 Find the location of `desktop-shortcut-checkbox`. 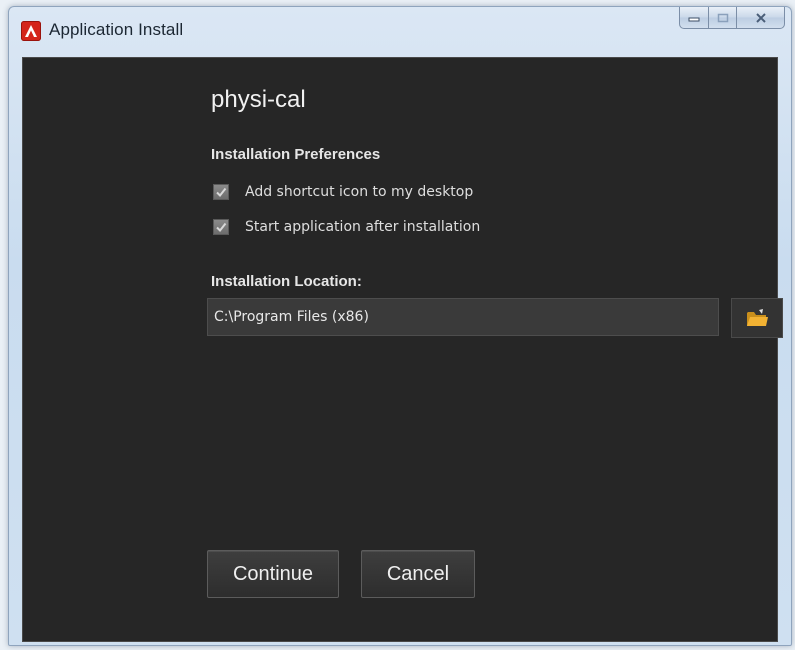

desktop-shortcut-checkbox is located at coordinates (221, 192).